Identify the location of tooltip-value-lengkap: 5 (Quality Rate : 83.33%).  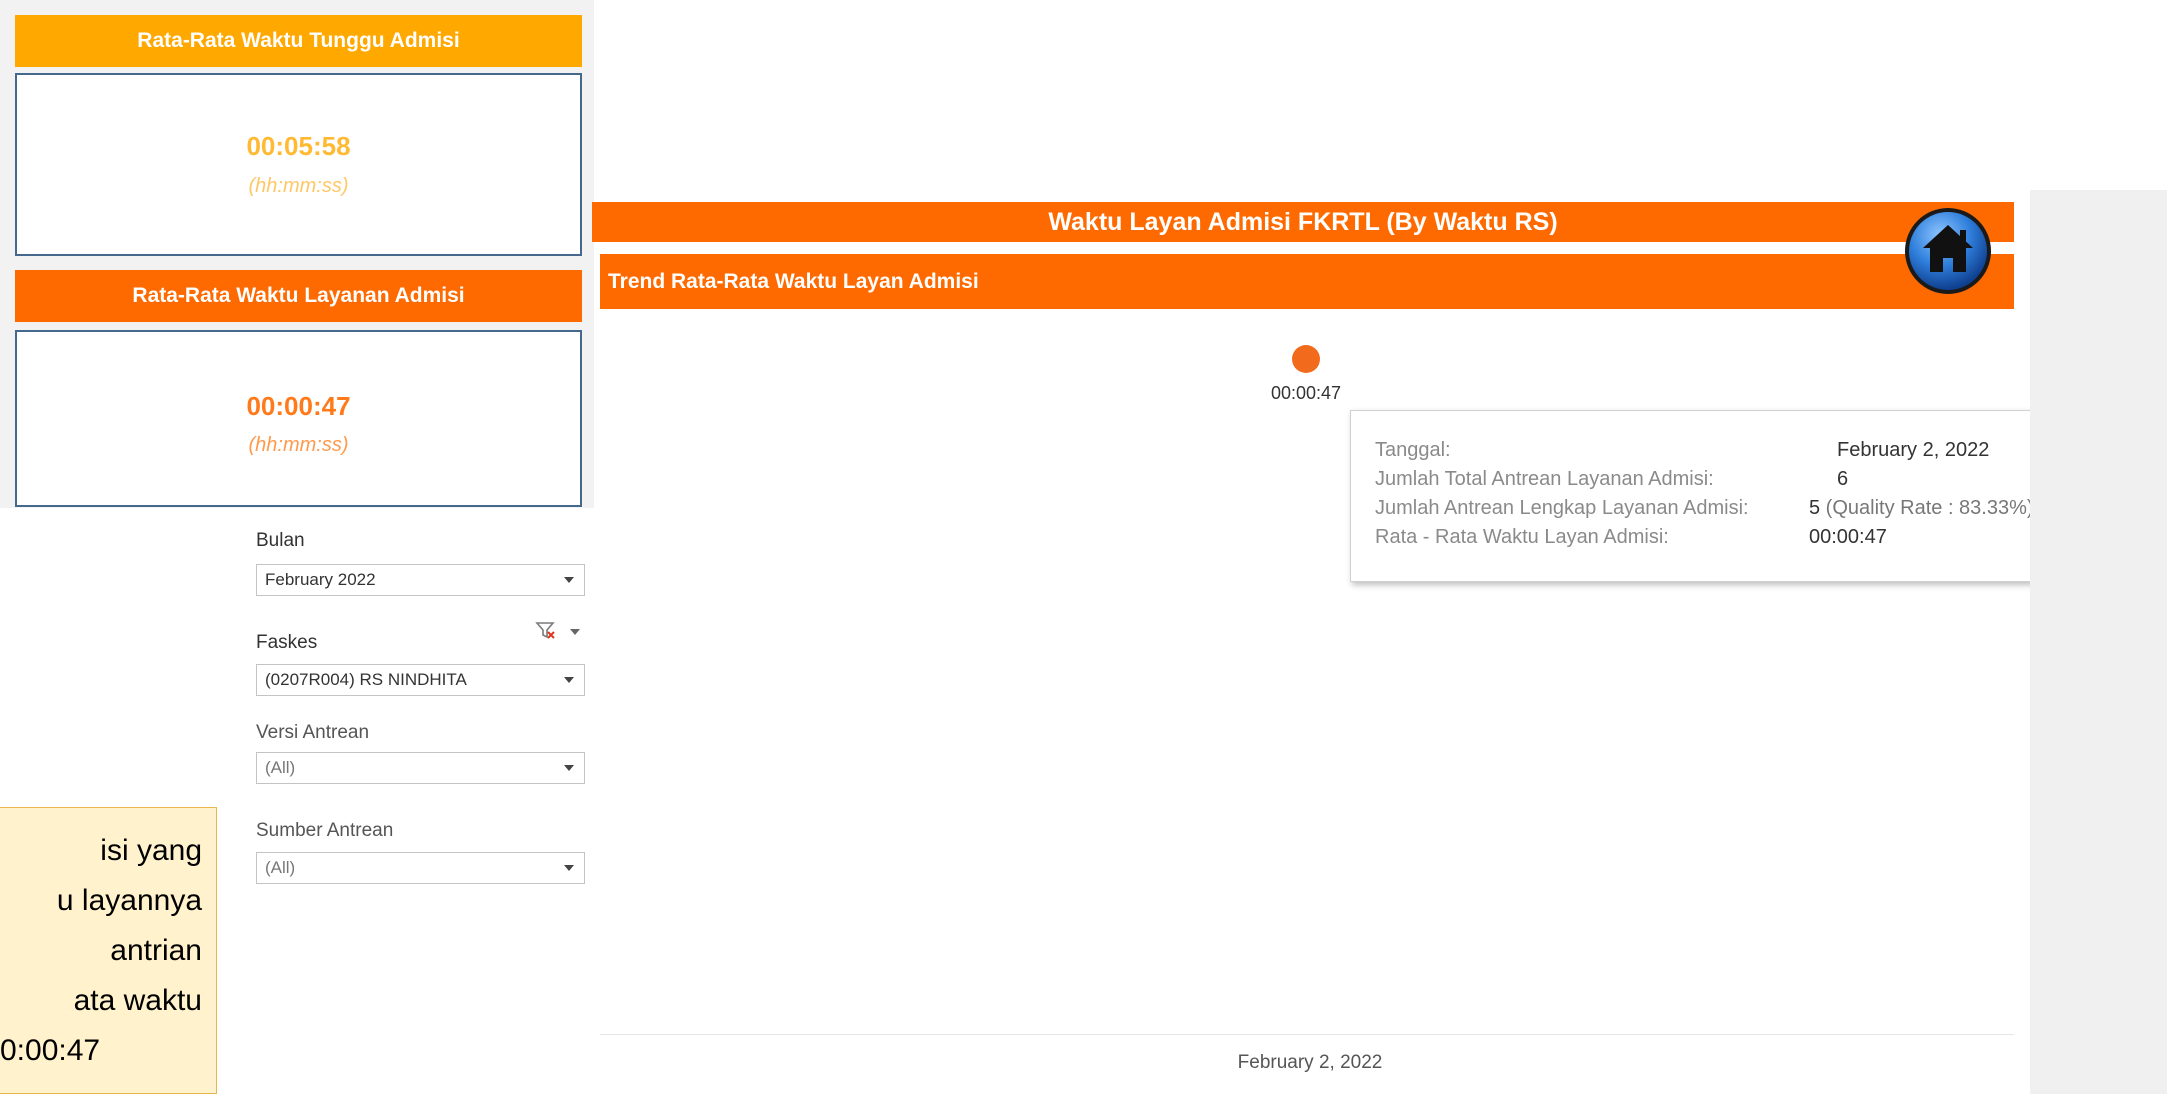
(1921, 508).